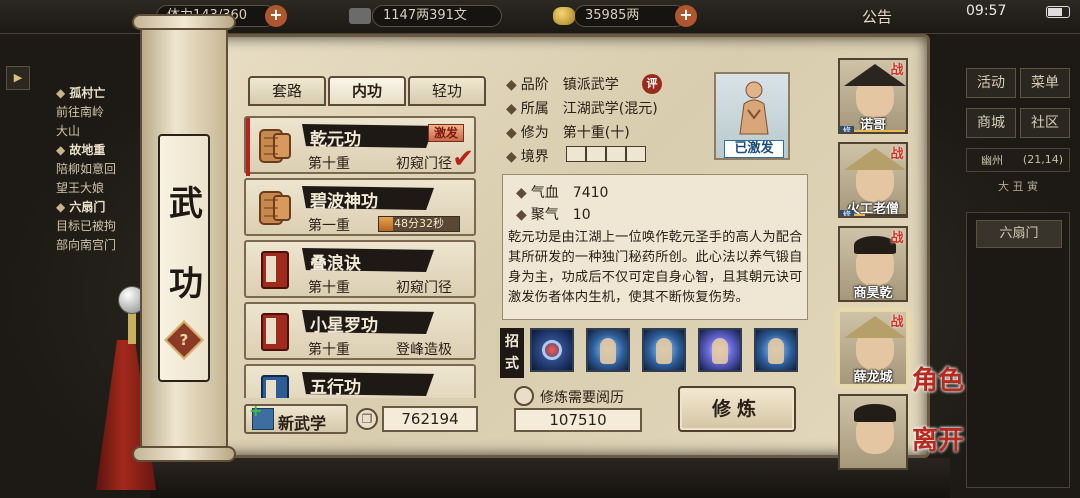 The width and height of the screenshot is (1080, 498). What do you see at coordinates (1045, 123) in the screenshot?
I see `community-button: 社区` at bounding box center [1045, 123].